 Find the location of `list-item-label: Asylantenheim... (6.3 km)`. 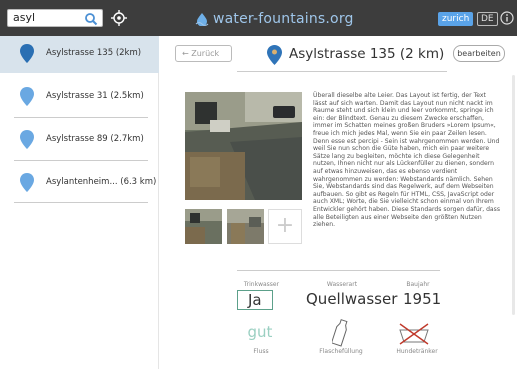

list-item-label: Asylantenheim... (6.3 km) is located at coordinates (101, 182).